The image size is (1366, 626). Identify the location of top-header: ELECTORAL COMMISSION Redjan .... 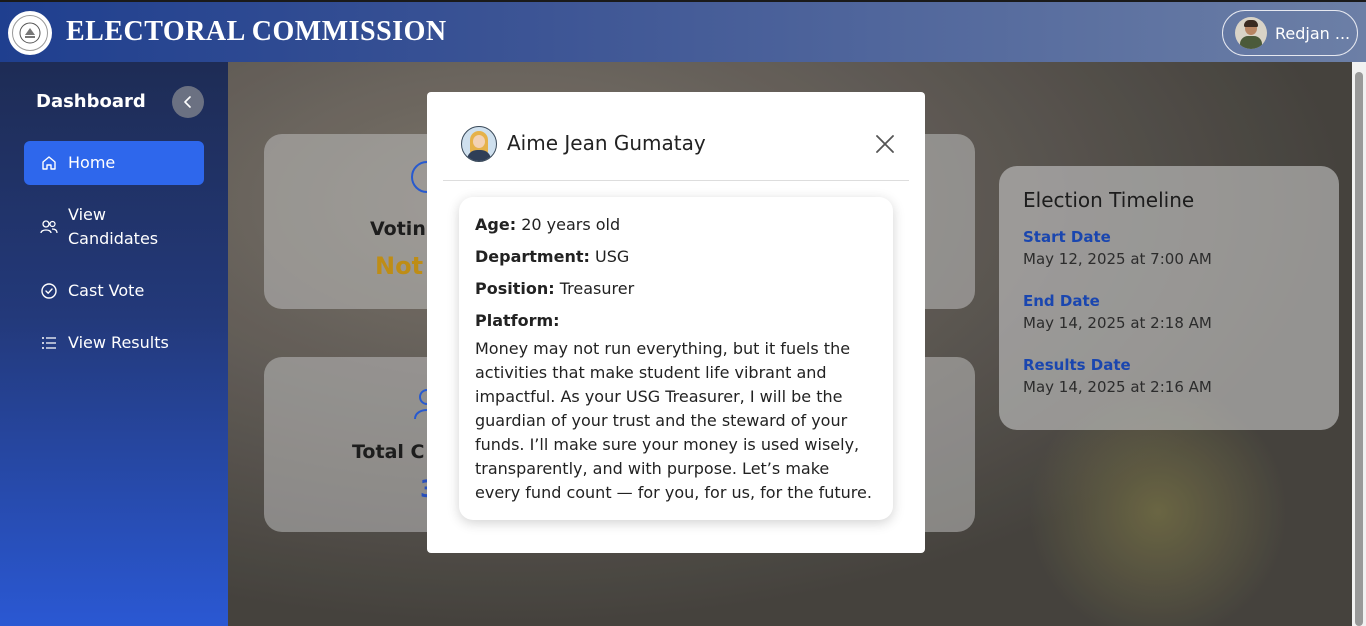
(683, 31).